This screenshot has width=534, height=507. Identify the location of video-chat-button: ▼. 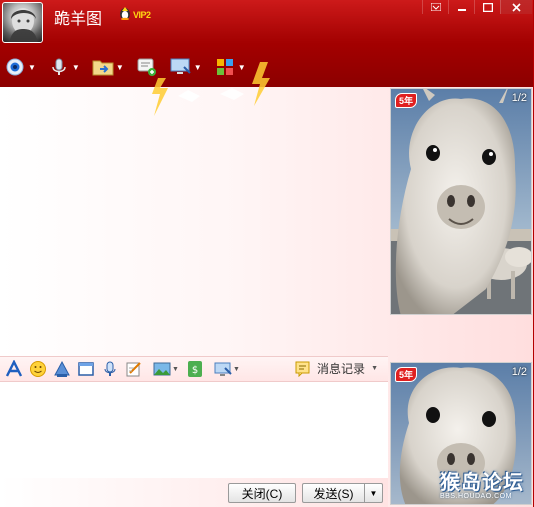
(20, 67).